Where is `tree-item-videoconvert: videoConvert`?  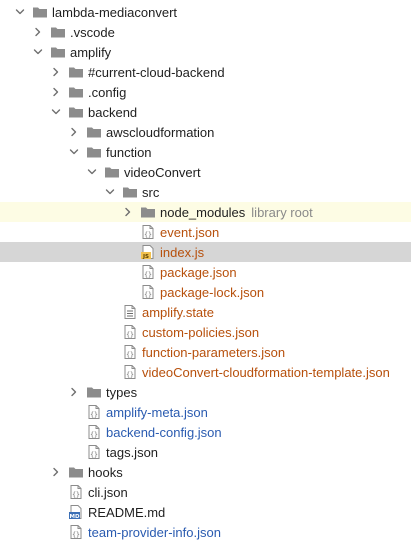
tree-item-videoconvert: videoConvert is located at coordinates (205, 172).